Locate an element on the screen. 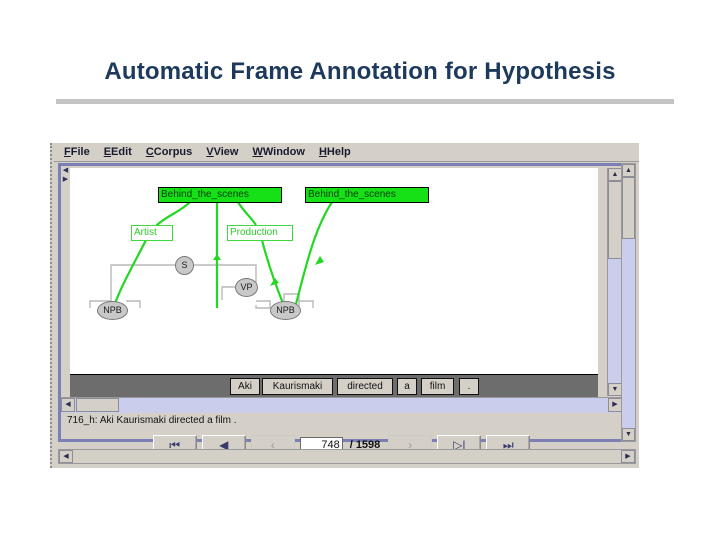 The height and width of the screenshot is (540, 720). window-scroll-up-arrow-icon: ▲ is located at coordinates (628, 170).